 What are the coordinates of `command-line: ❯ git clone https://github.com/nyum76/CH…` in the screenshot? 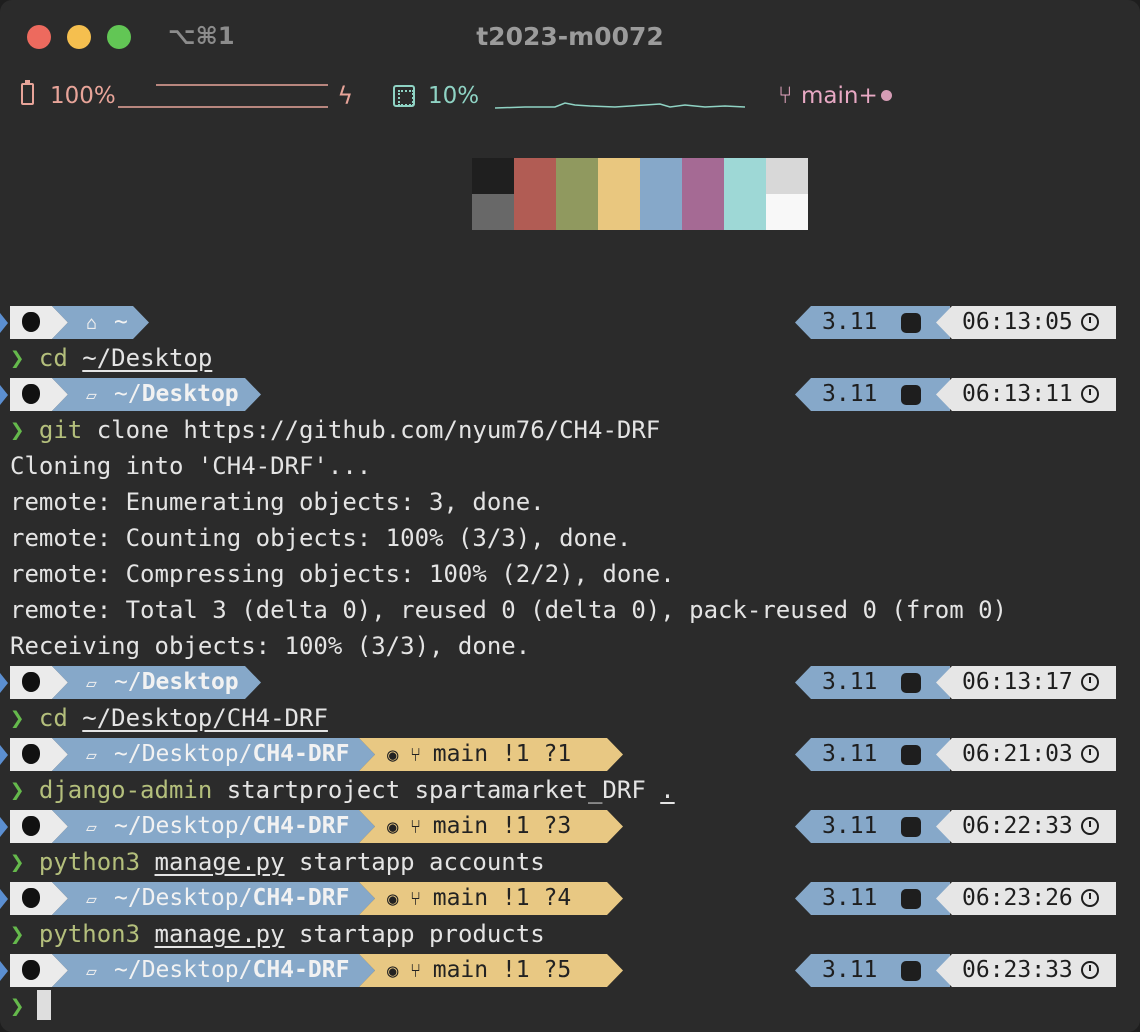 It's located at (570, 429).